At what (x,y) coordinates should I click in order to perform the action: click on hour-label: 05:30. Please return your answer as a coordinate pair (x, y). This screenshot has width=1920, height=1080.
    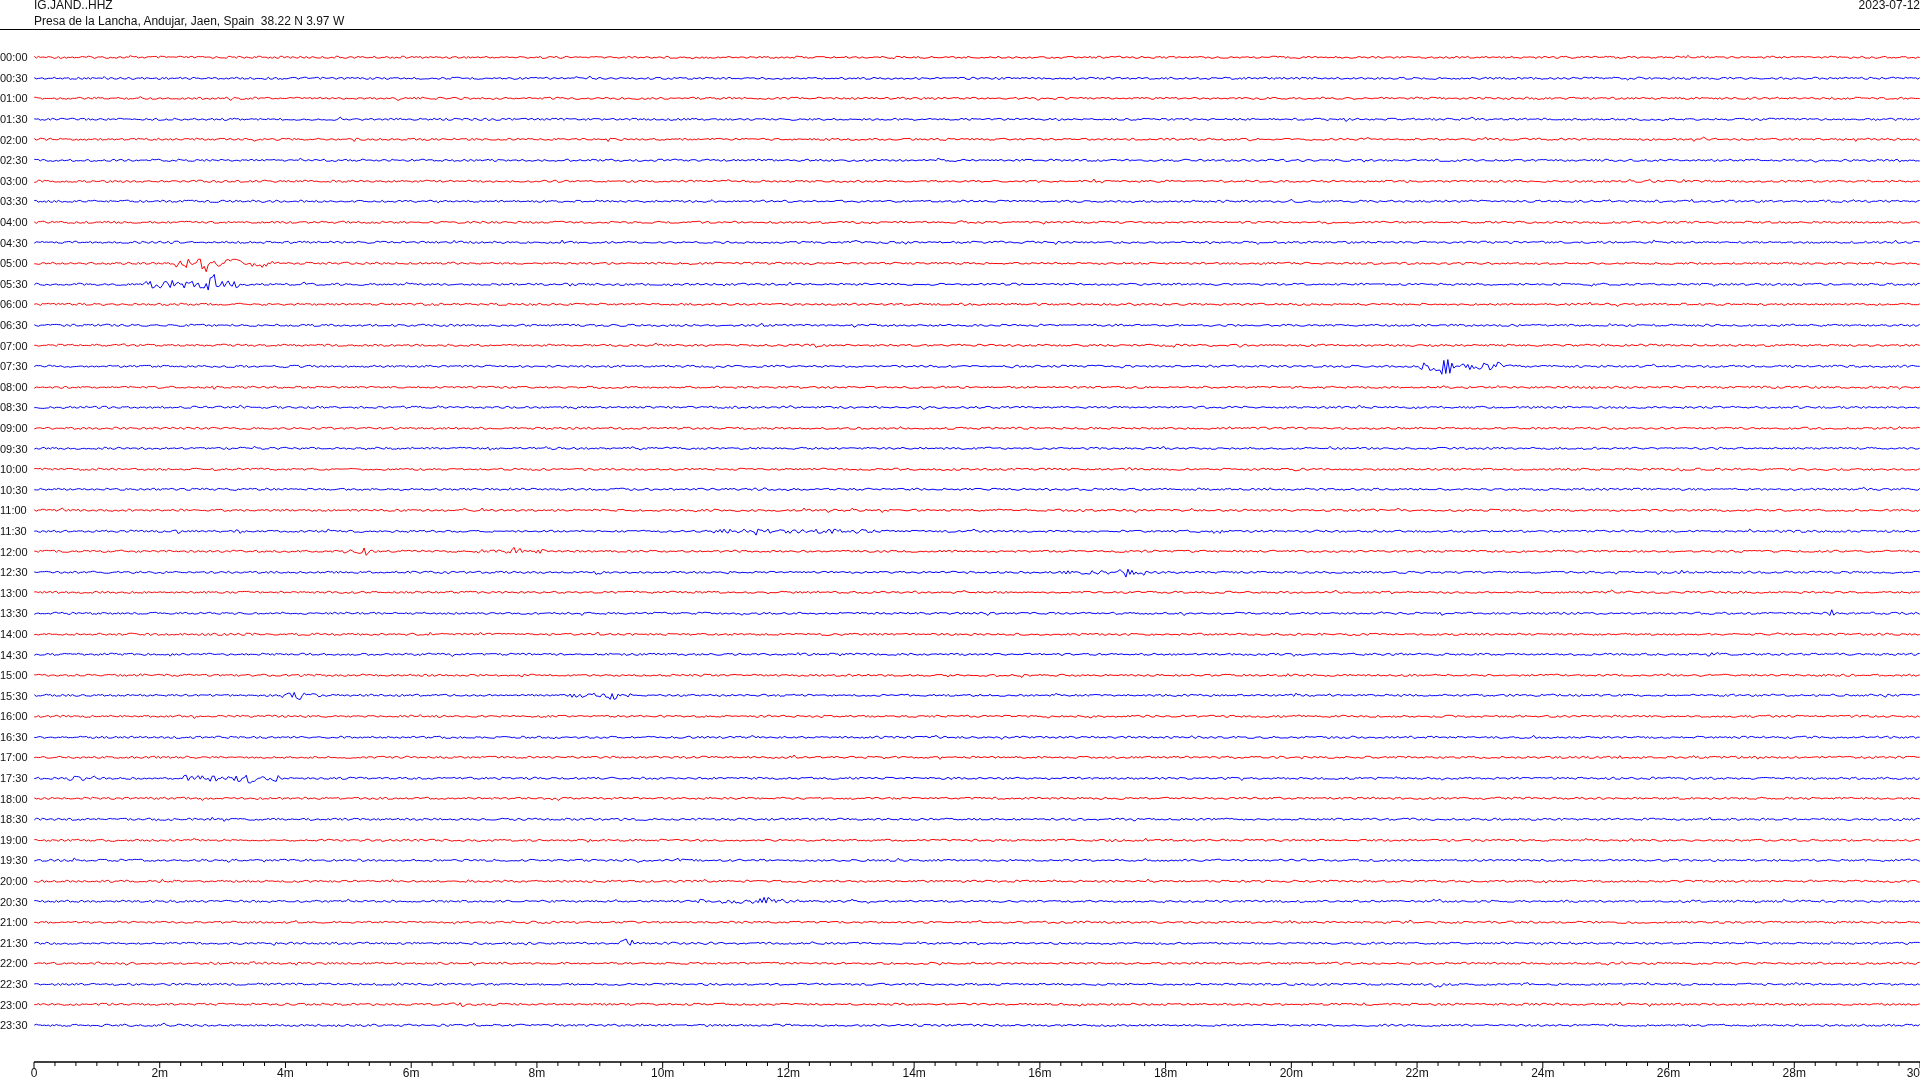
    Looking at the image, I should click on (14, 283).